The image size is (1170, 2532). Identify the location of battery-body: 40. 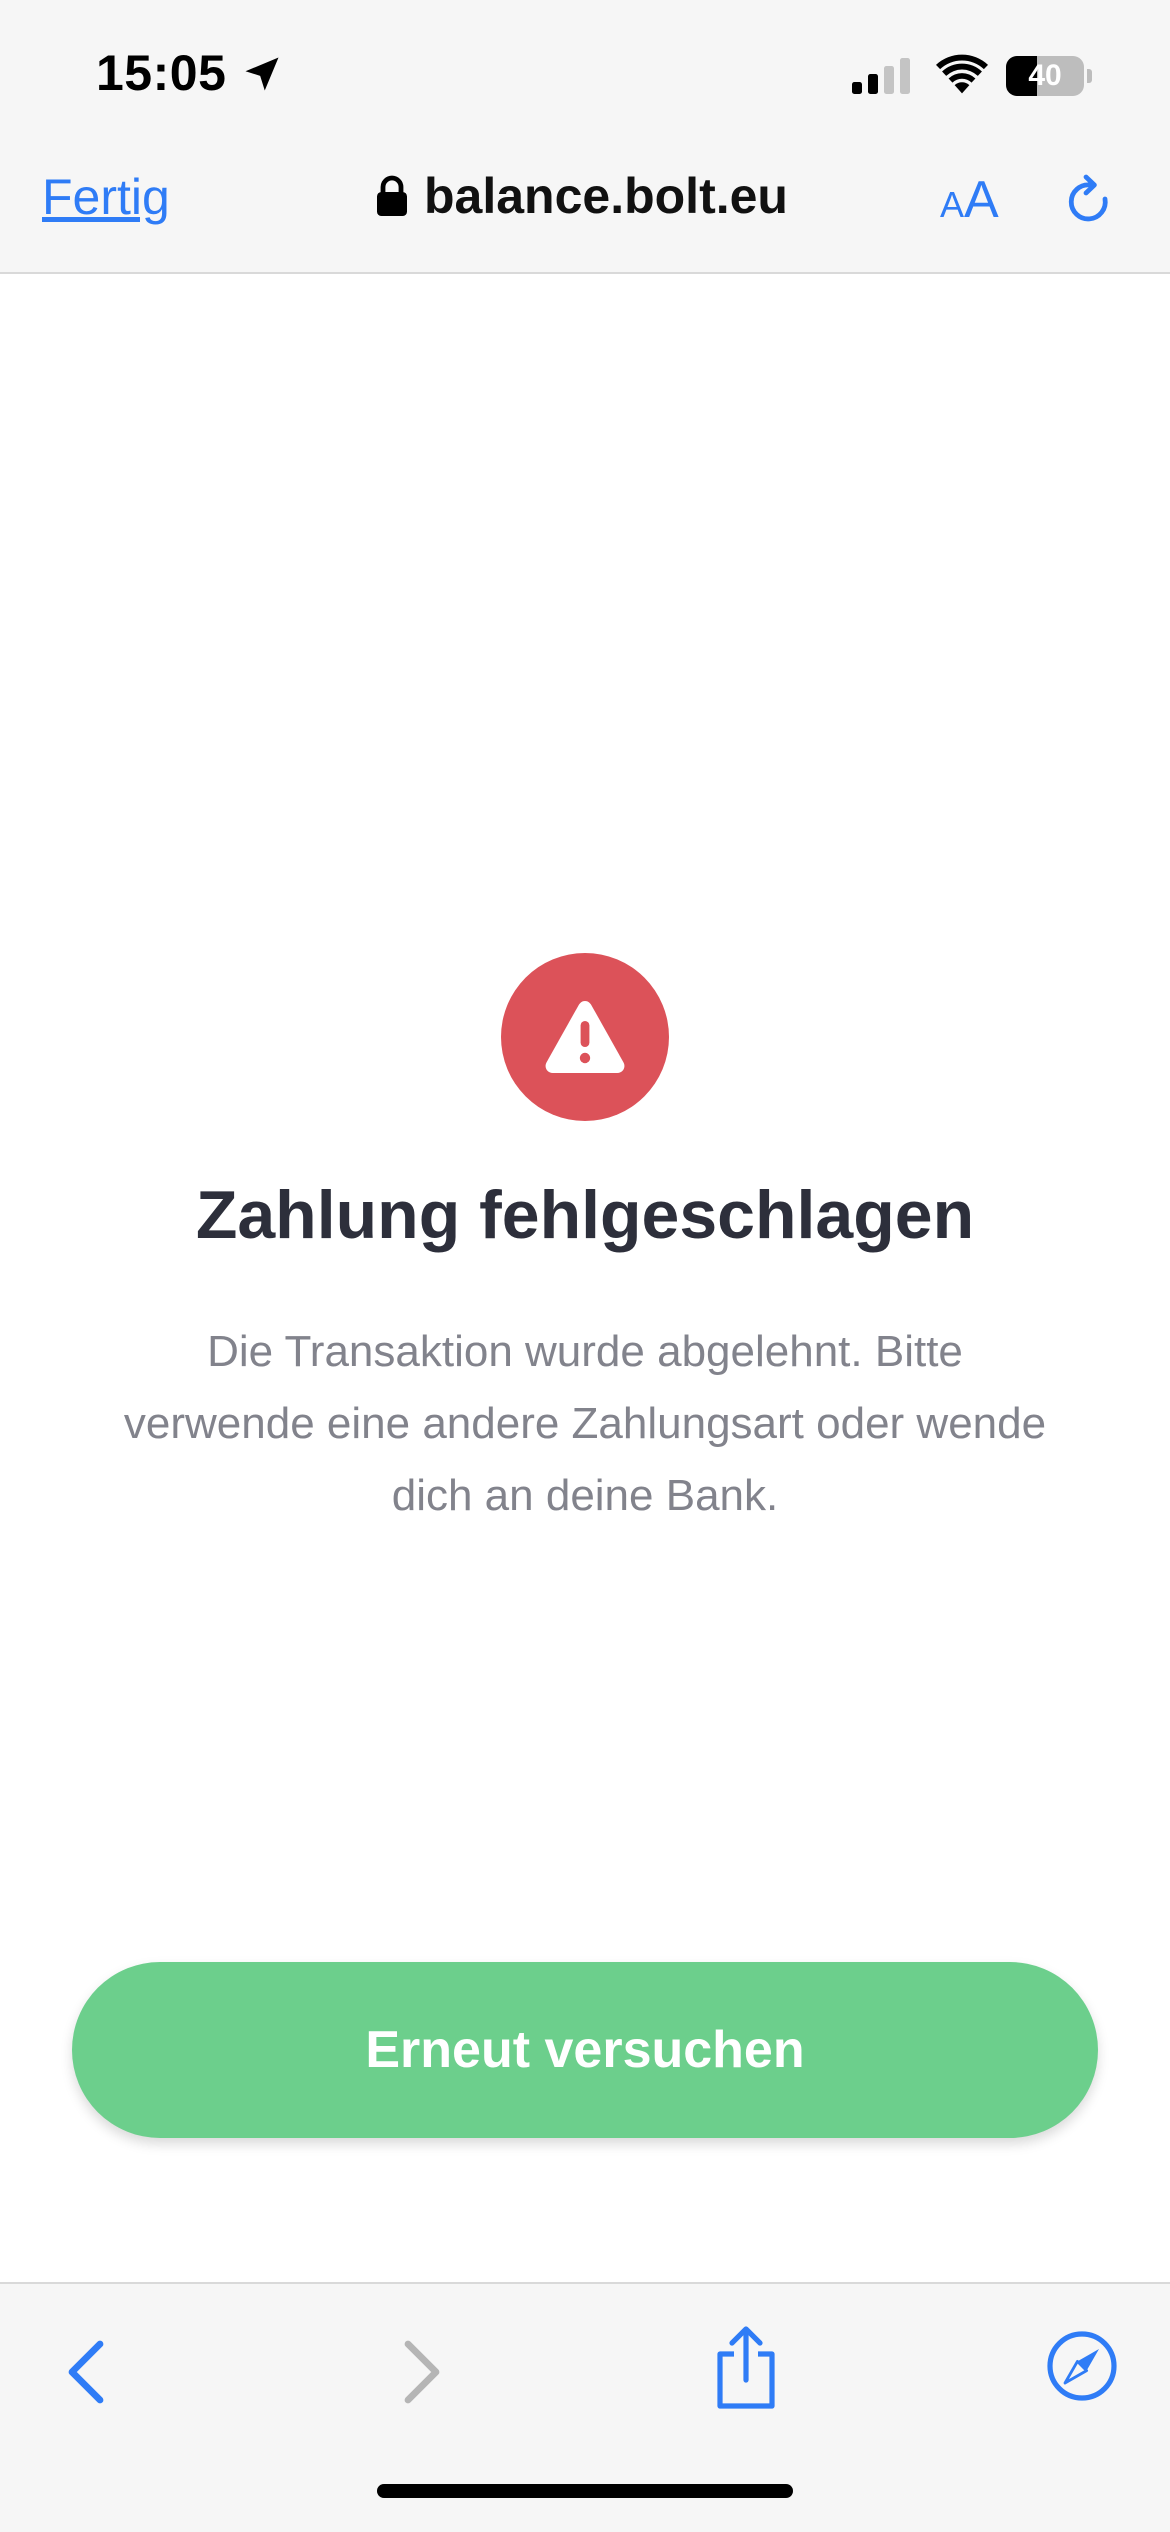
(1045, 76).